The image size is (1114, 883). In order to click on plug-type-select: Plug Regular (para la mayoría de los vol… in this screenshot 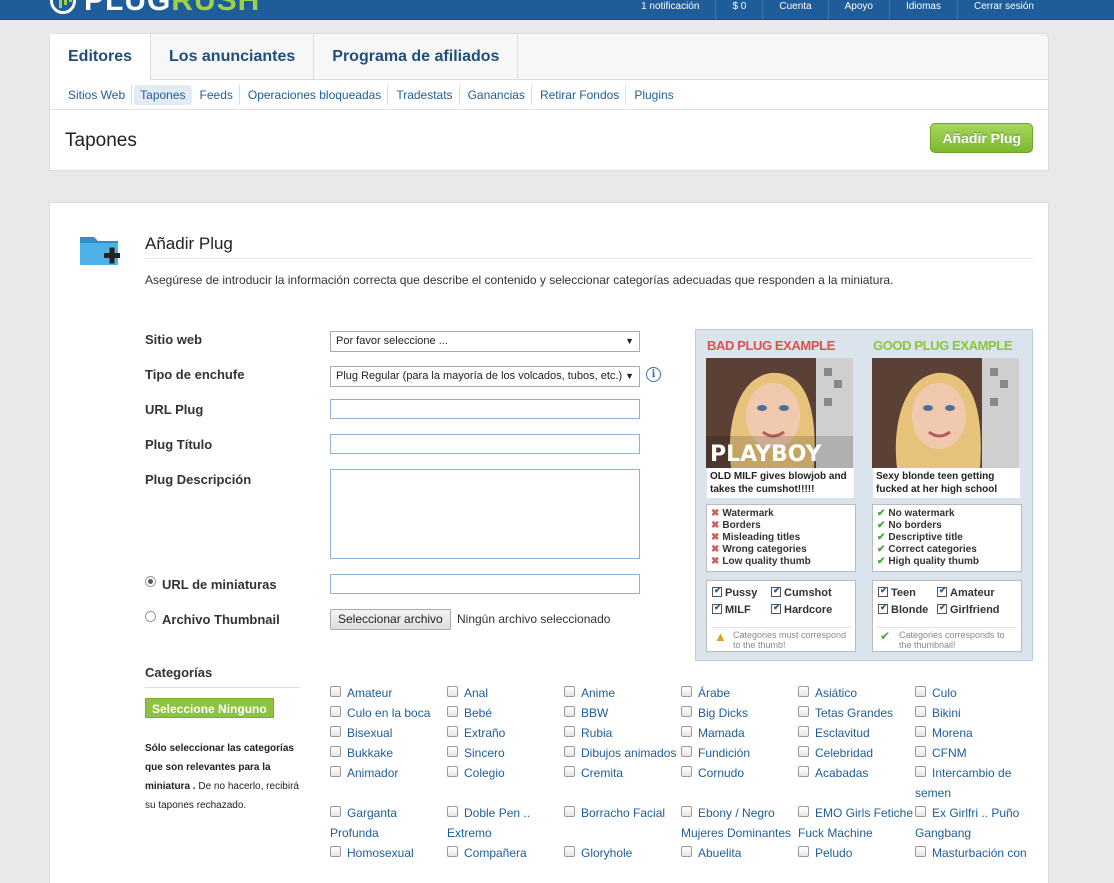, I will do `click(485, 376)`.